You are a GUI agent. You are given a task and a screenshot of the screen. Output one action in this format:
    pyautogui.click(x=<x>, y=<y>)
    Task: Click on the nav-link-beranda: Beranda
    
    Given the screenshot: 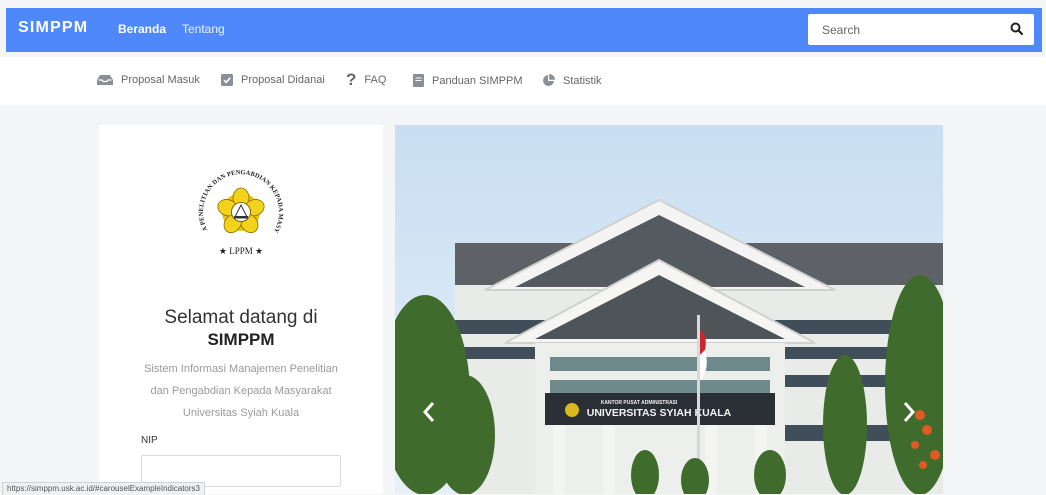 What is the action you would take?
    pyautogui.click(x=142, y=29)
    